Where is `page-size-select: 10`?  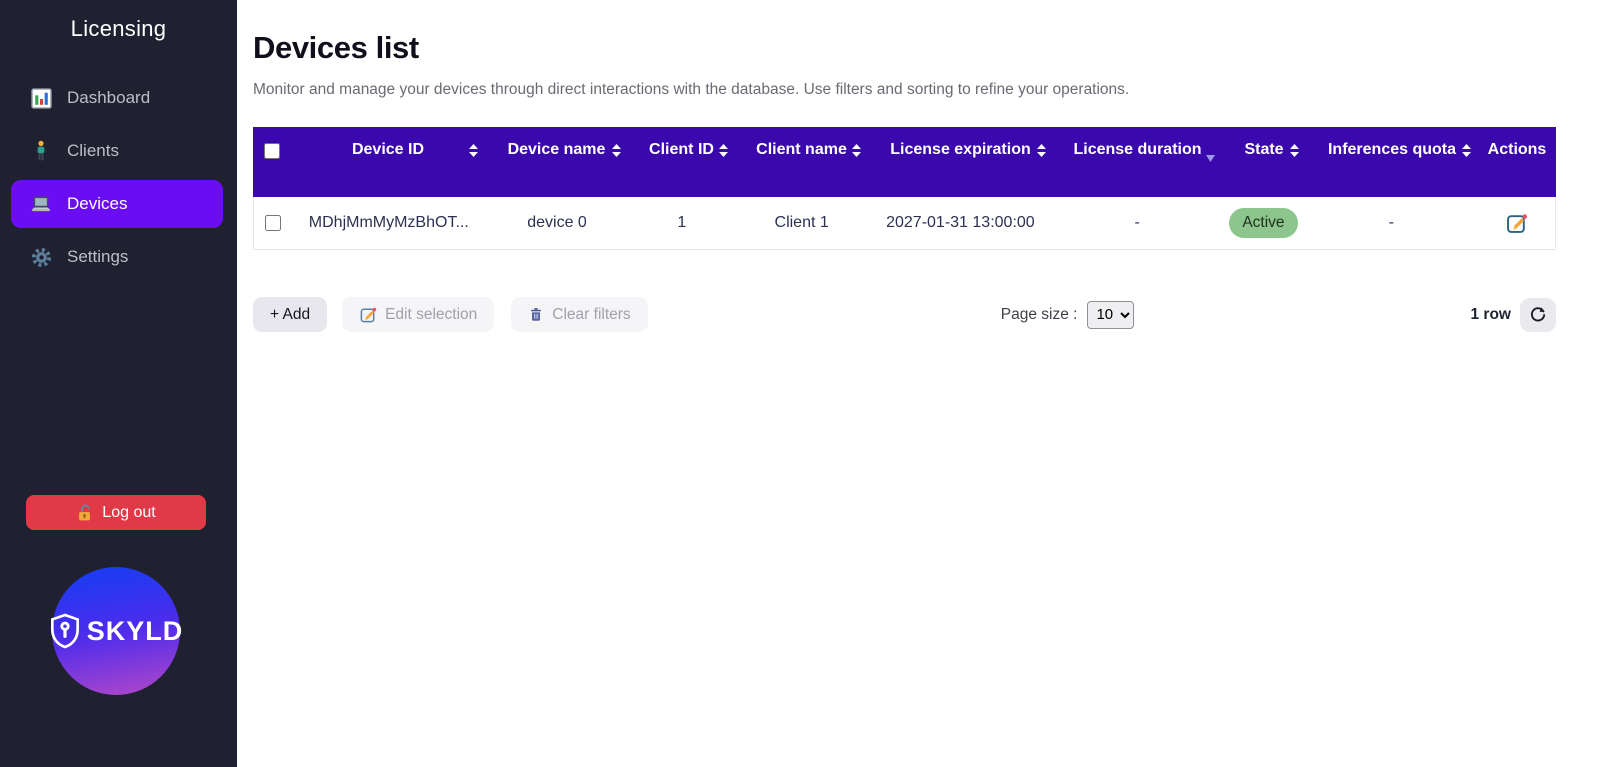
page-size-select: 10 is located at coordinates (1111, 314).